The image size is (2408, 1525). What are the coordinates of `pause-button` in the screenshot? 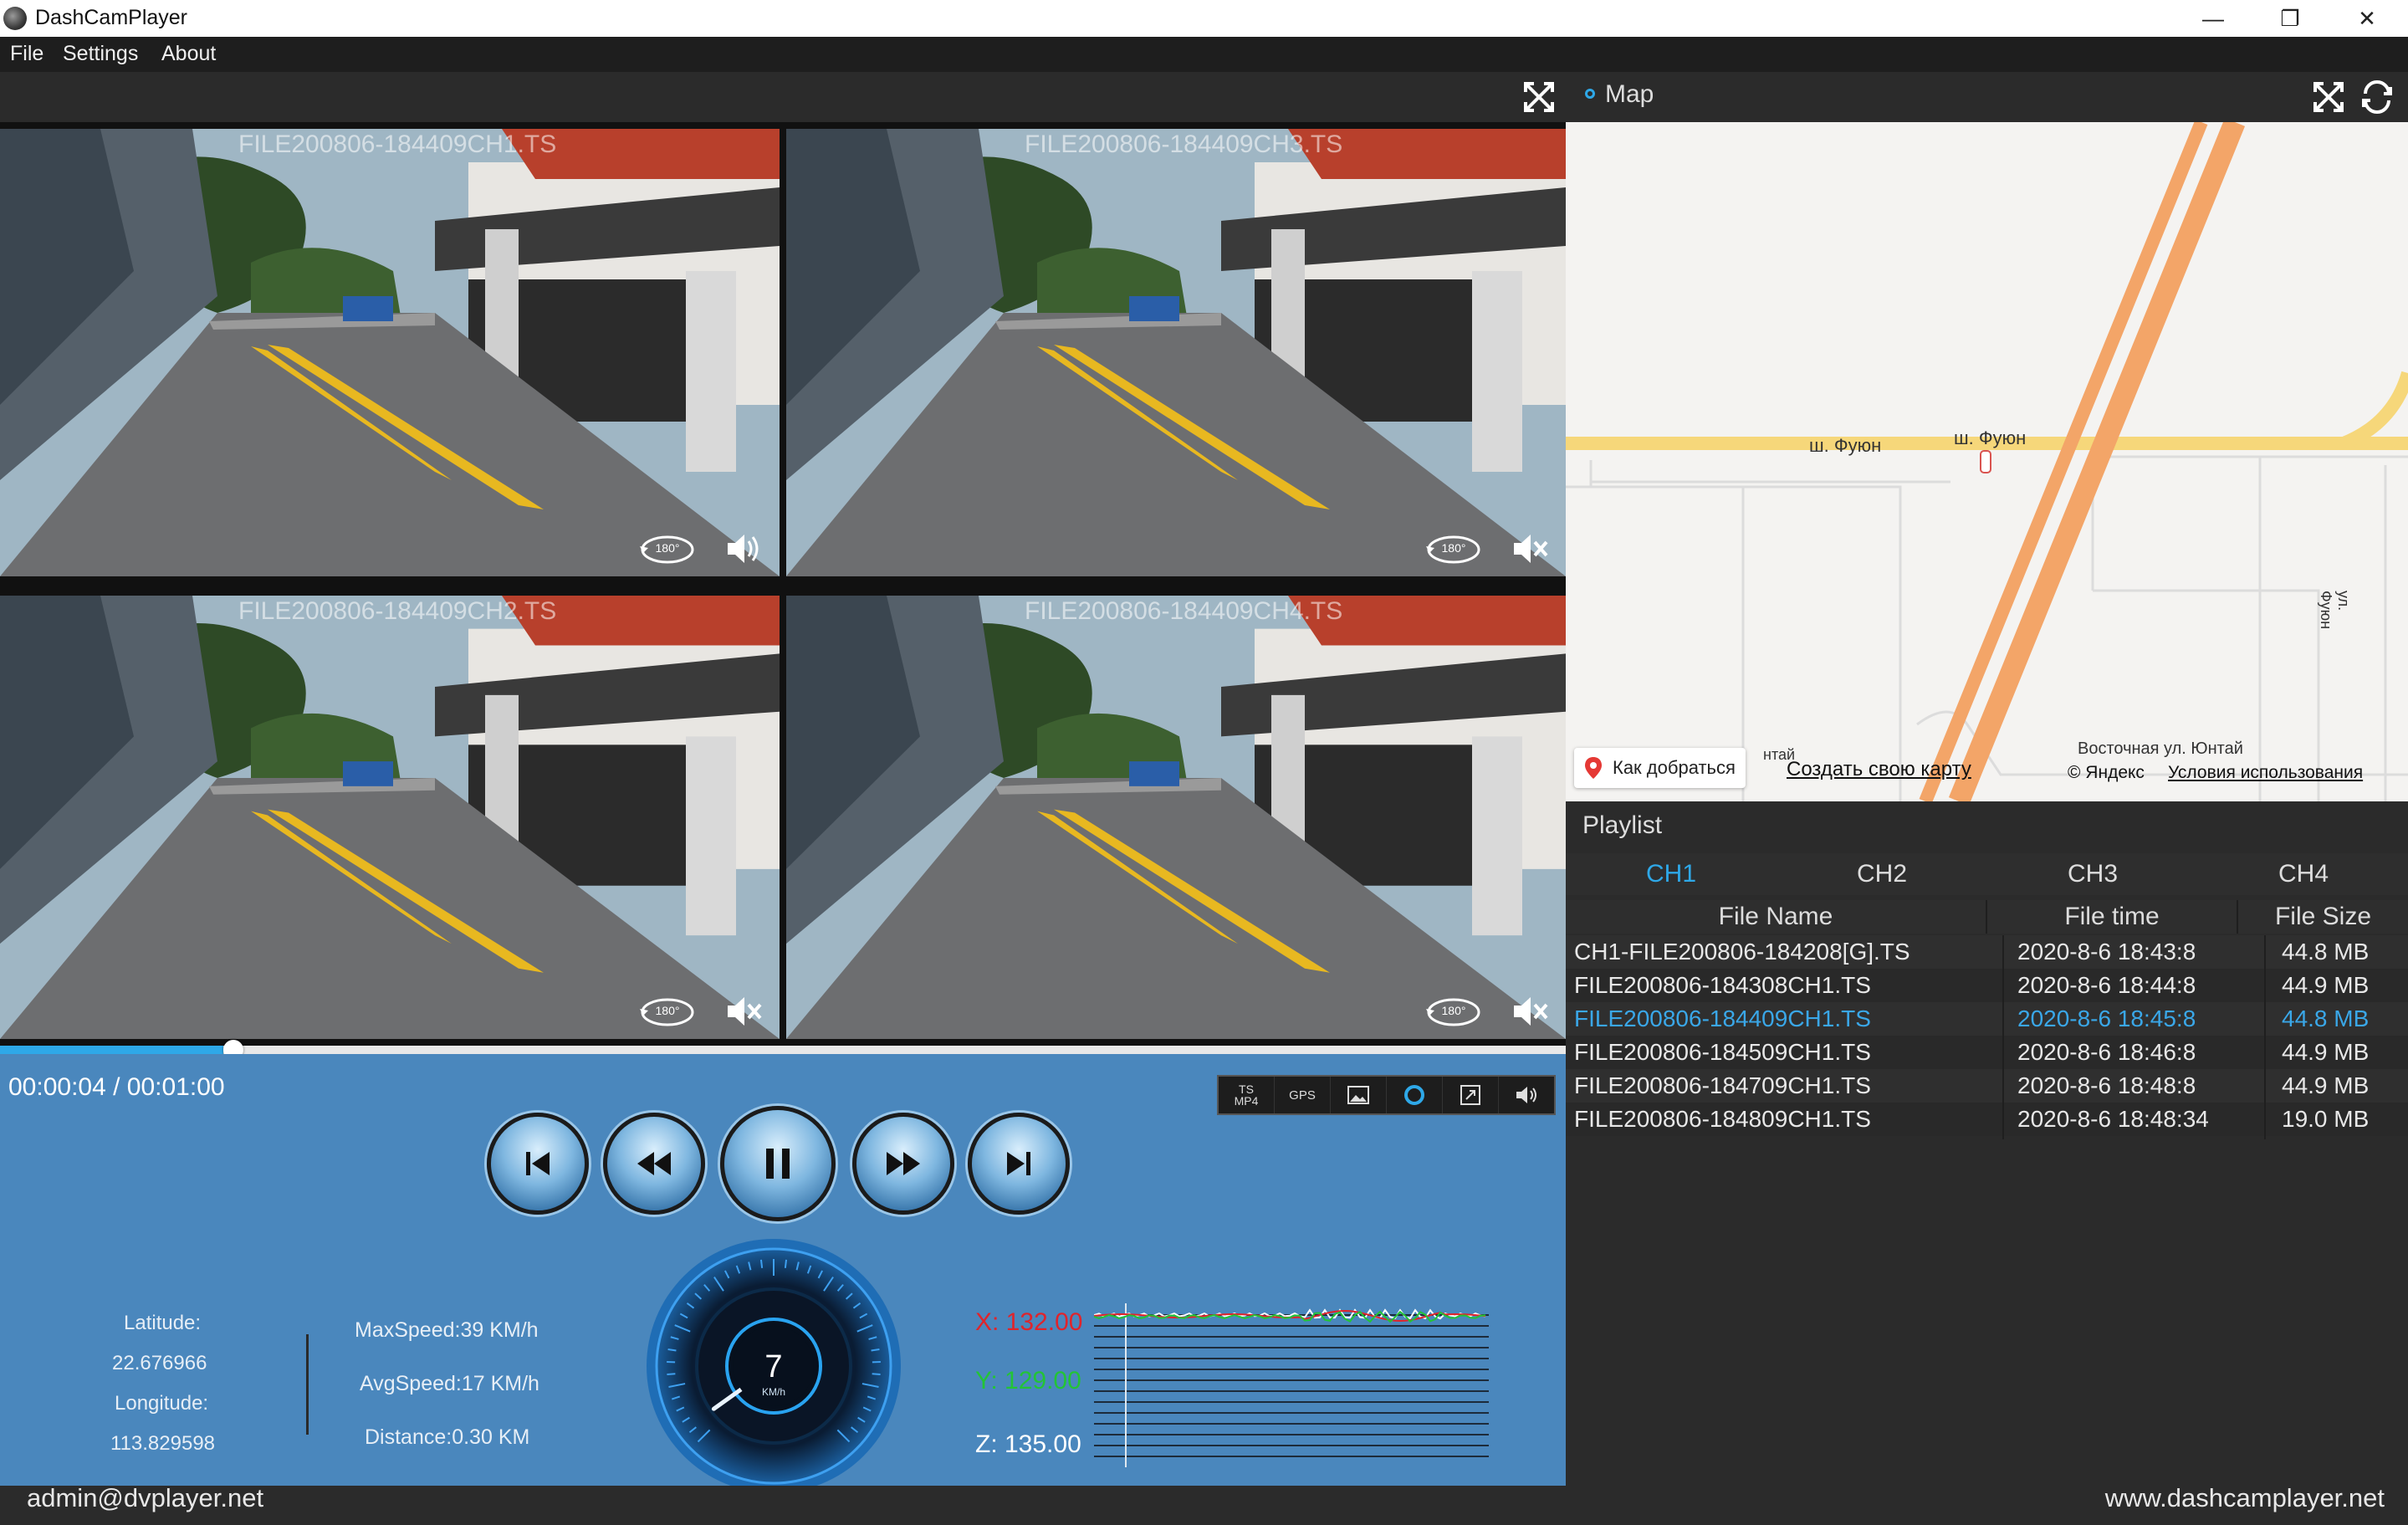 It's located at (778, 1163).